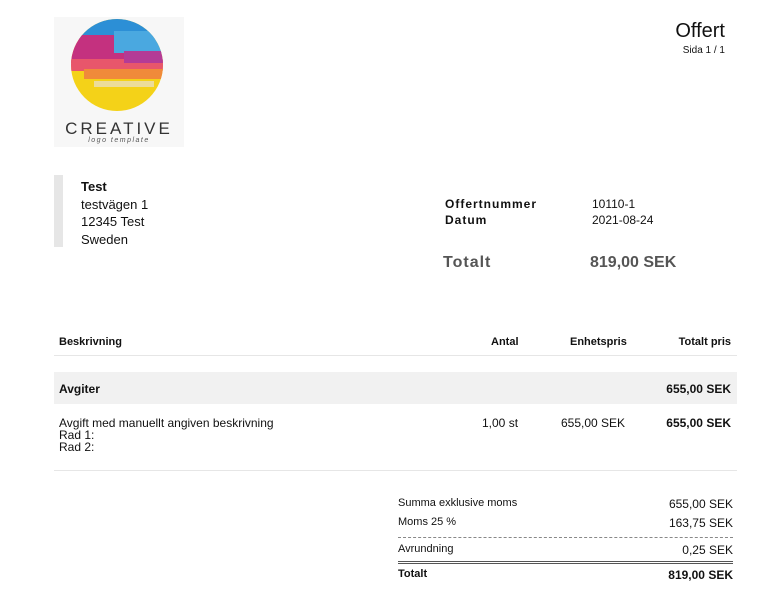  Describe the element at coordinates (707, 550) in the screenshot. I see `summary-rounding-value: 0,25 SEK` at that location.